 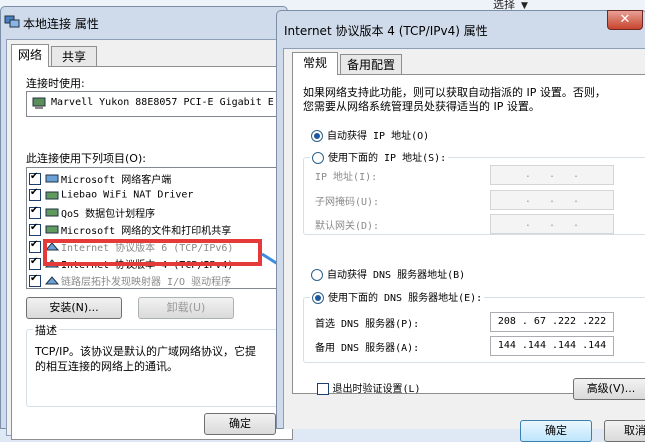 I want to click on auto-ip-radio, so click(x=317, y=136).